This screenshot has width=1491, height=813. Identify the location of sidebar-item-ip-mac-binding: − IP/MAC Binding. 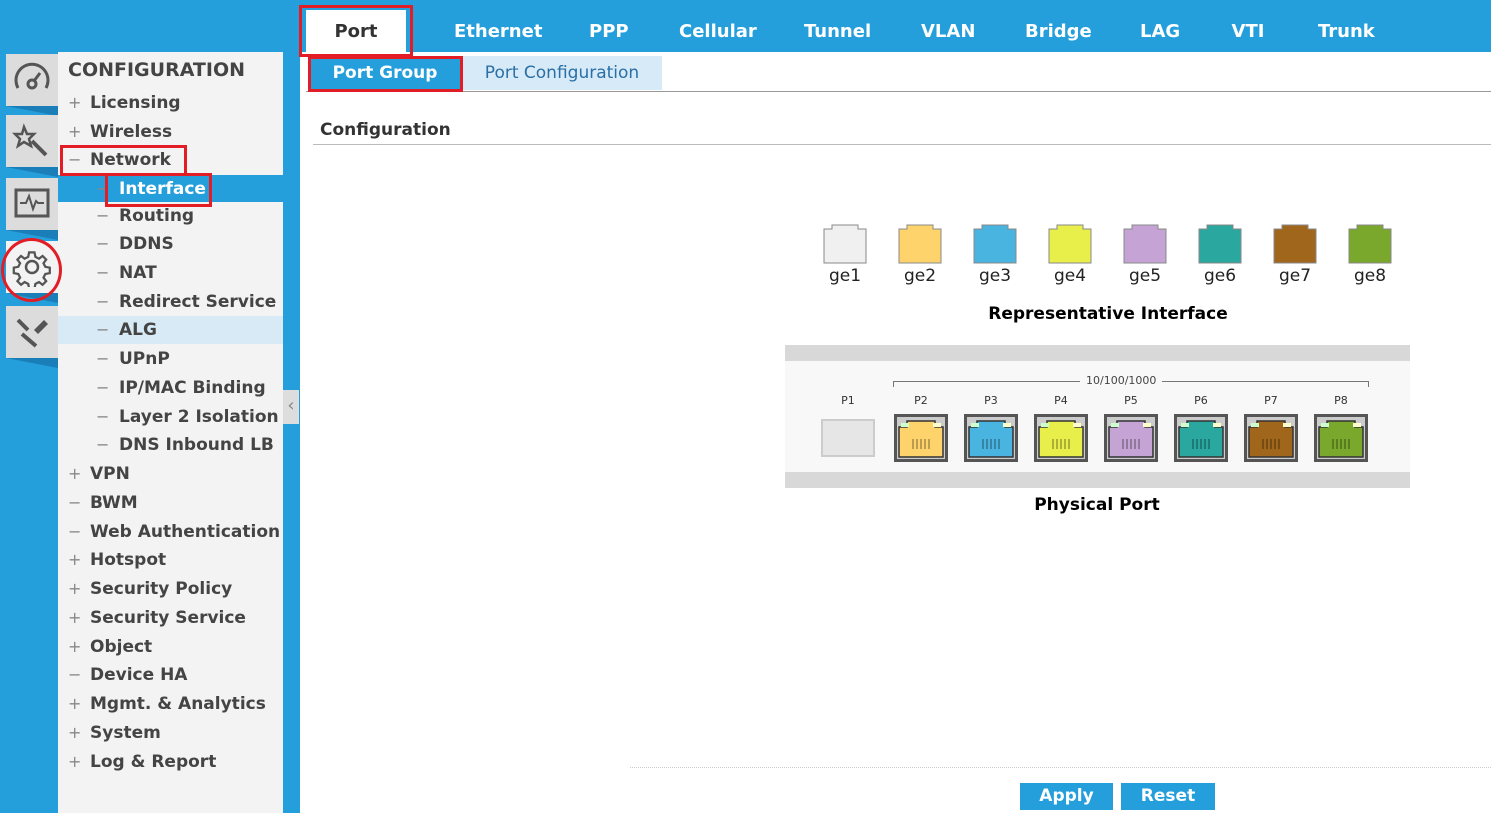
(170, 388).